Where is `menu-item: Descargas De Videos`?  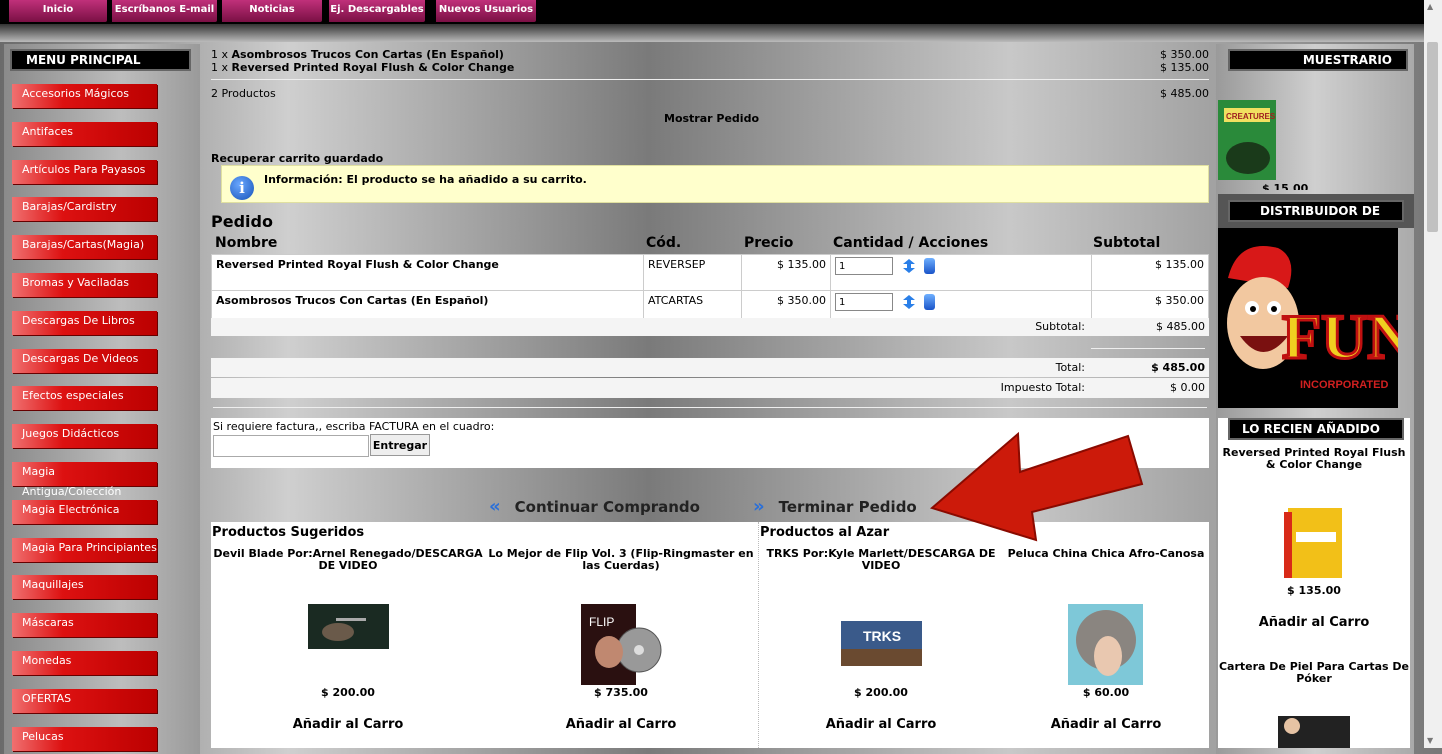
menu-item: Descargas De Videos is located at coordinates (84, 360).